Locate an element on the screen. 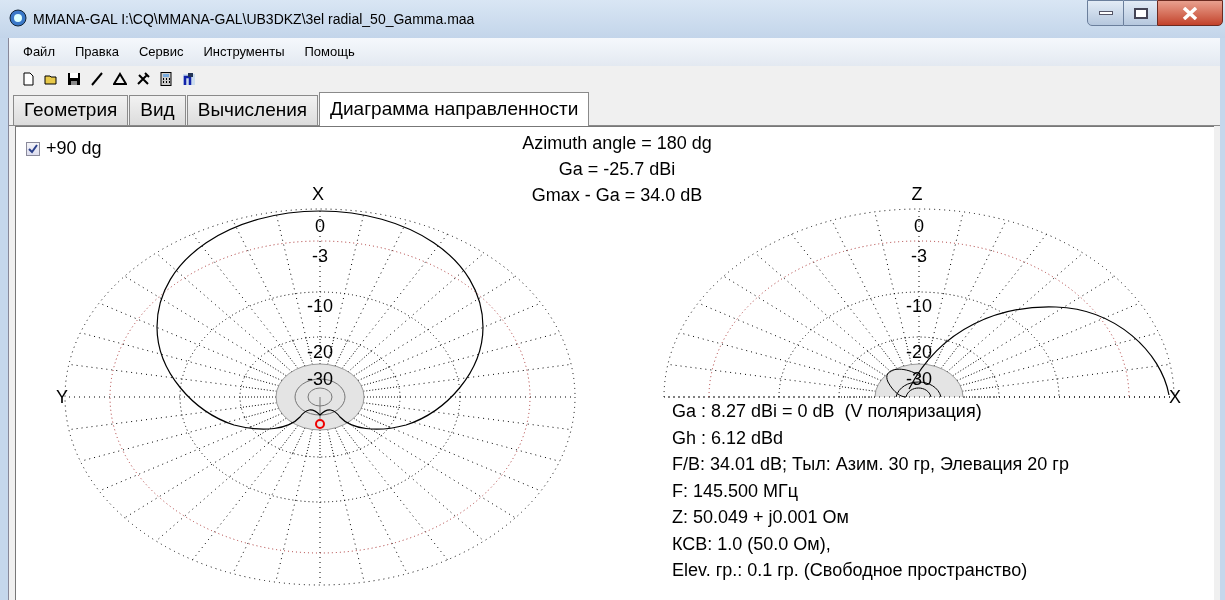 The width and height of the screenshot is (1225, 600). checkbox is located at coordinates (33, 148).